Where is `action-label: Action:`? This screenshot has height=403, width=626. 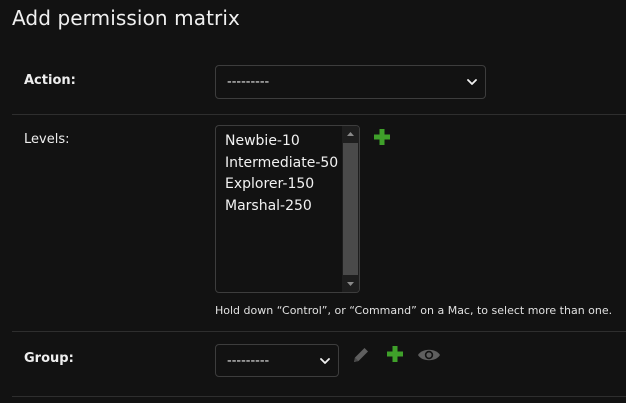 action-label: Action: is located at coordinates (50, 80).